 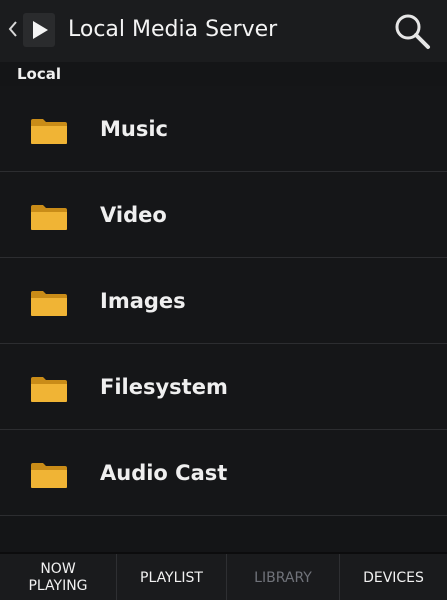 I want to click on list-item-label: Filesystem, so click(x=164, y=387).